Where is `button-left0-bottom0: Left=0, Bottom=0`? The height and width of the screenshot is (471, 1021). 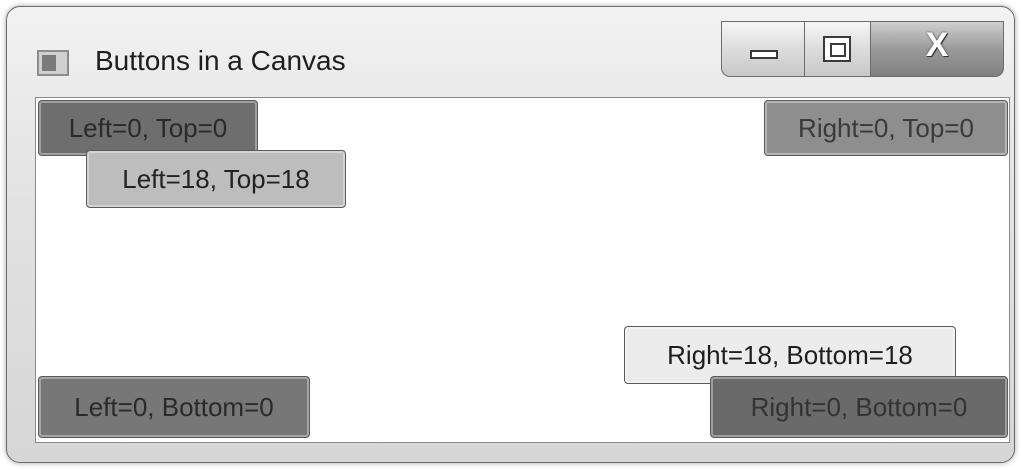 button-left0-bottom0: Left=0, Bottom=0 is located at coordinates (174, 407).